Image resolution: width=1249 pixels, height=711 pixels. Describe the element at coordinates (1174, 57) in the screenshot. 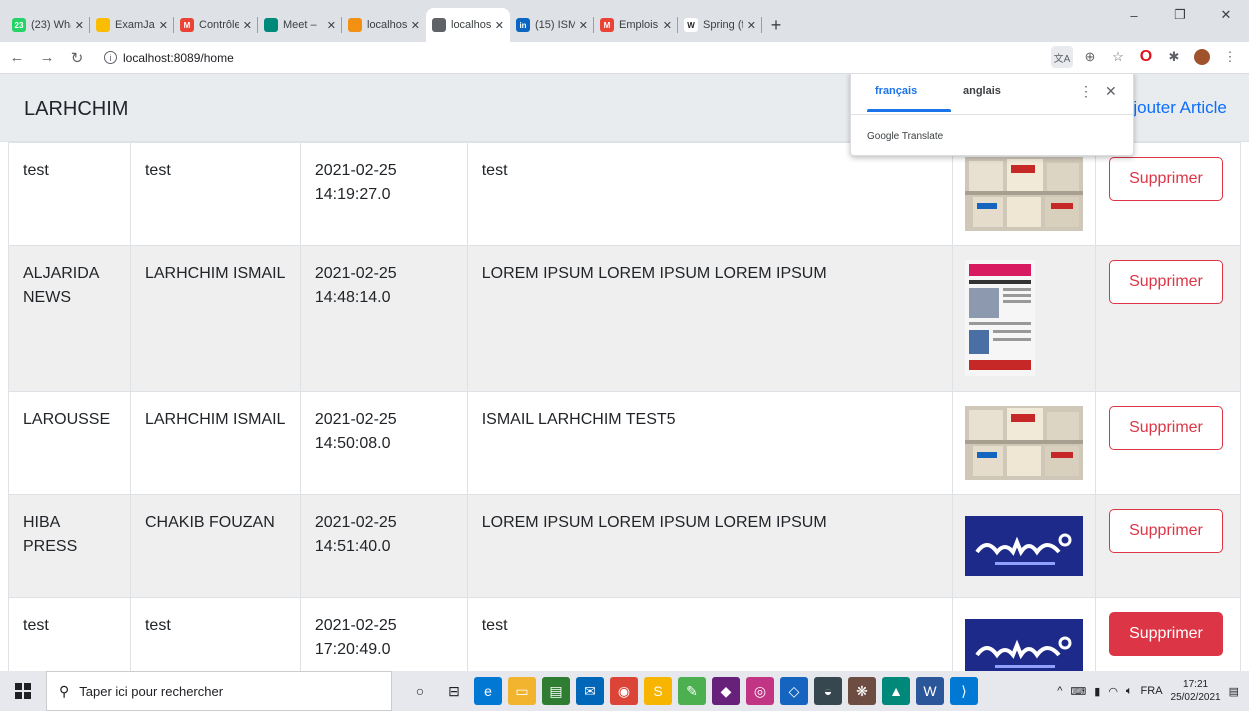

I see `extensions-puzzle-icon: ✱` at that location.